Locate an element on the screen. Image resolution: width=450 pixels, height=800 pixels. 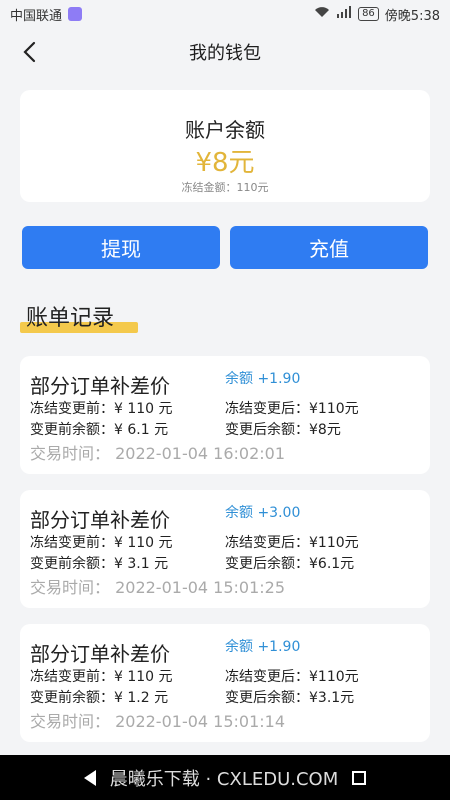
chevron-left-icon is located at coordinates (29, 52).